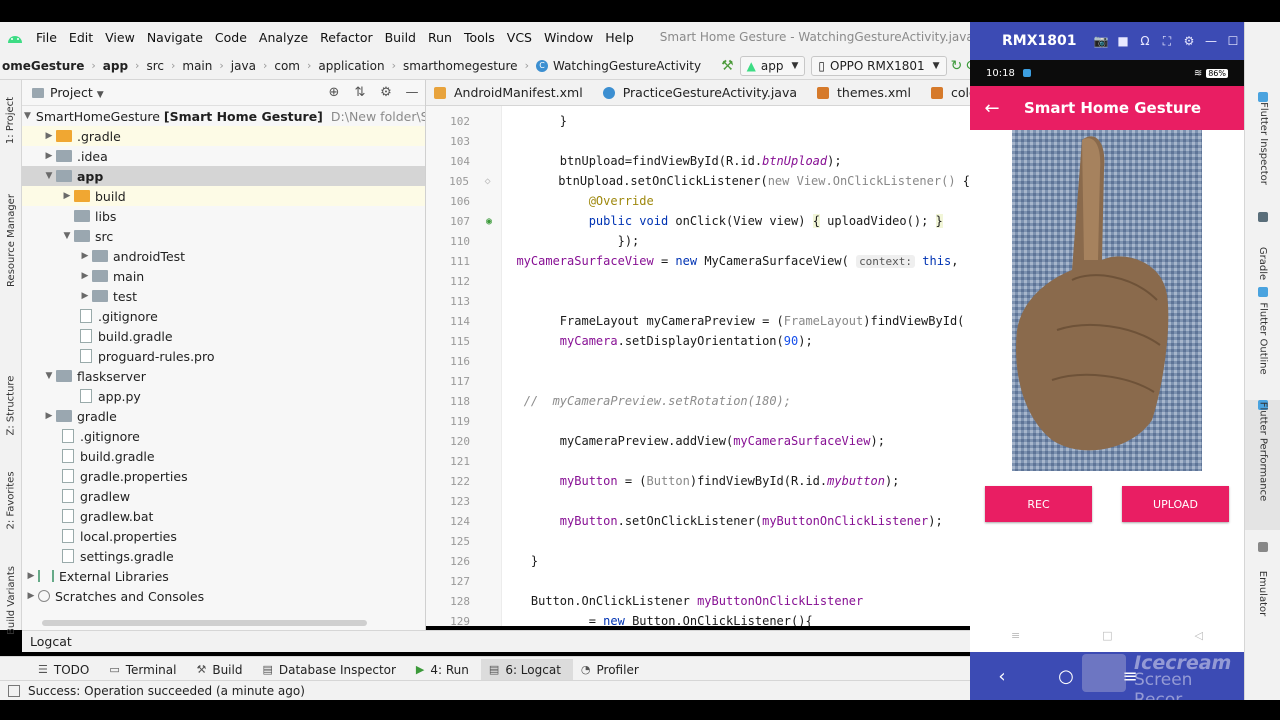  Describe the element at coordinates (1167, 41) in the screenshot. I see `fullscreen-icon: ⛶` at that location.